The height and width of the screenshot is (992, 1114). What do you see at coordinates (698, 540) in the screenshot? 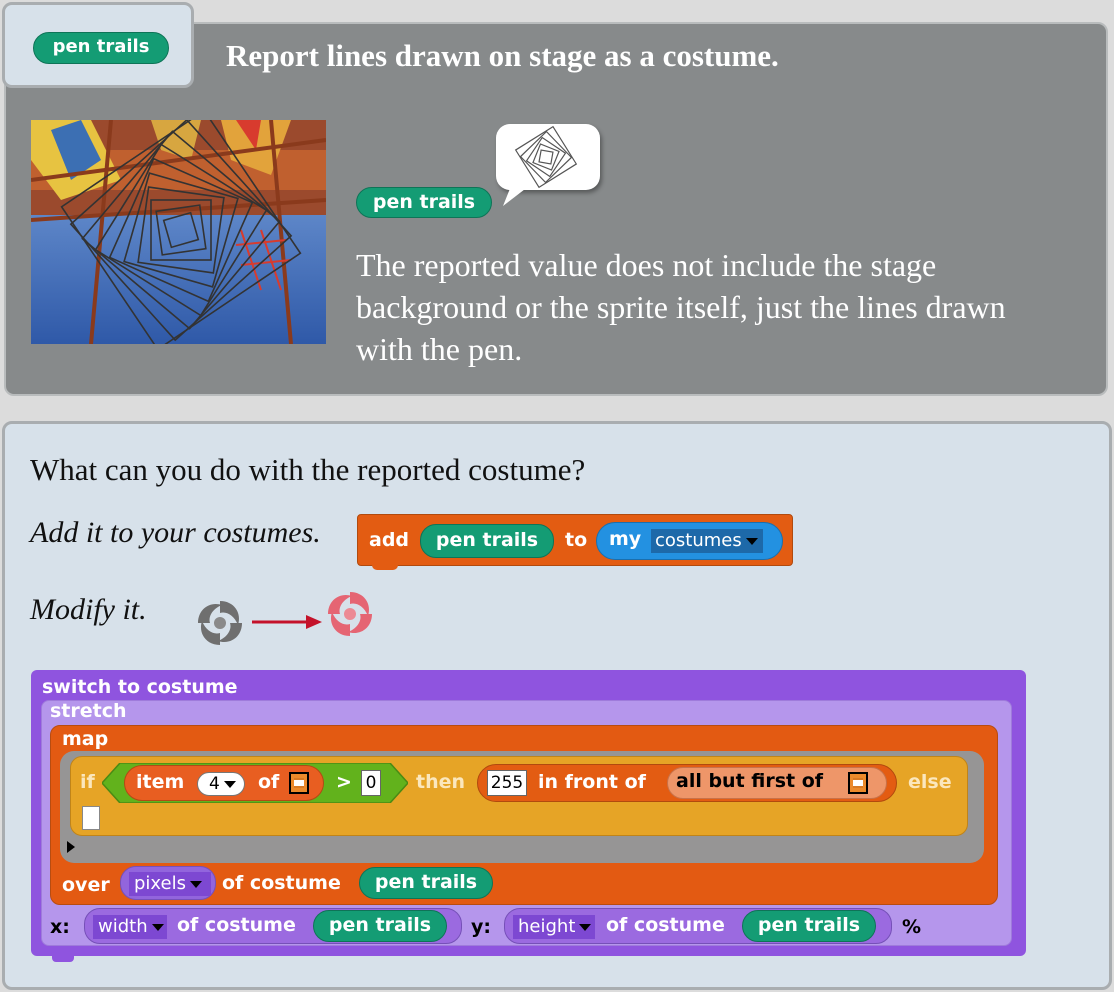
I see `costumes-option: costumes` at bounding box center [698, 540].